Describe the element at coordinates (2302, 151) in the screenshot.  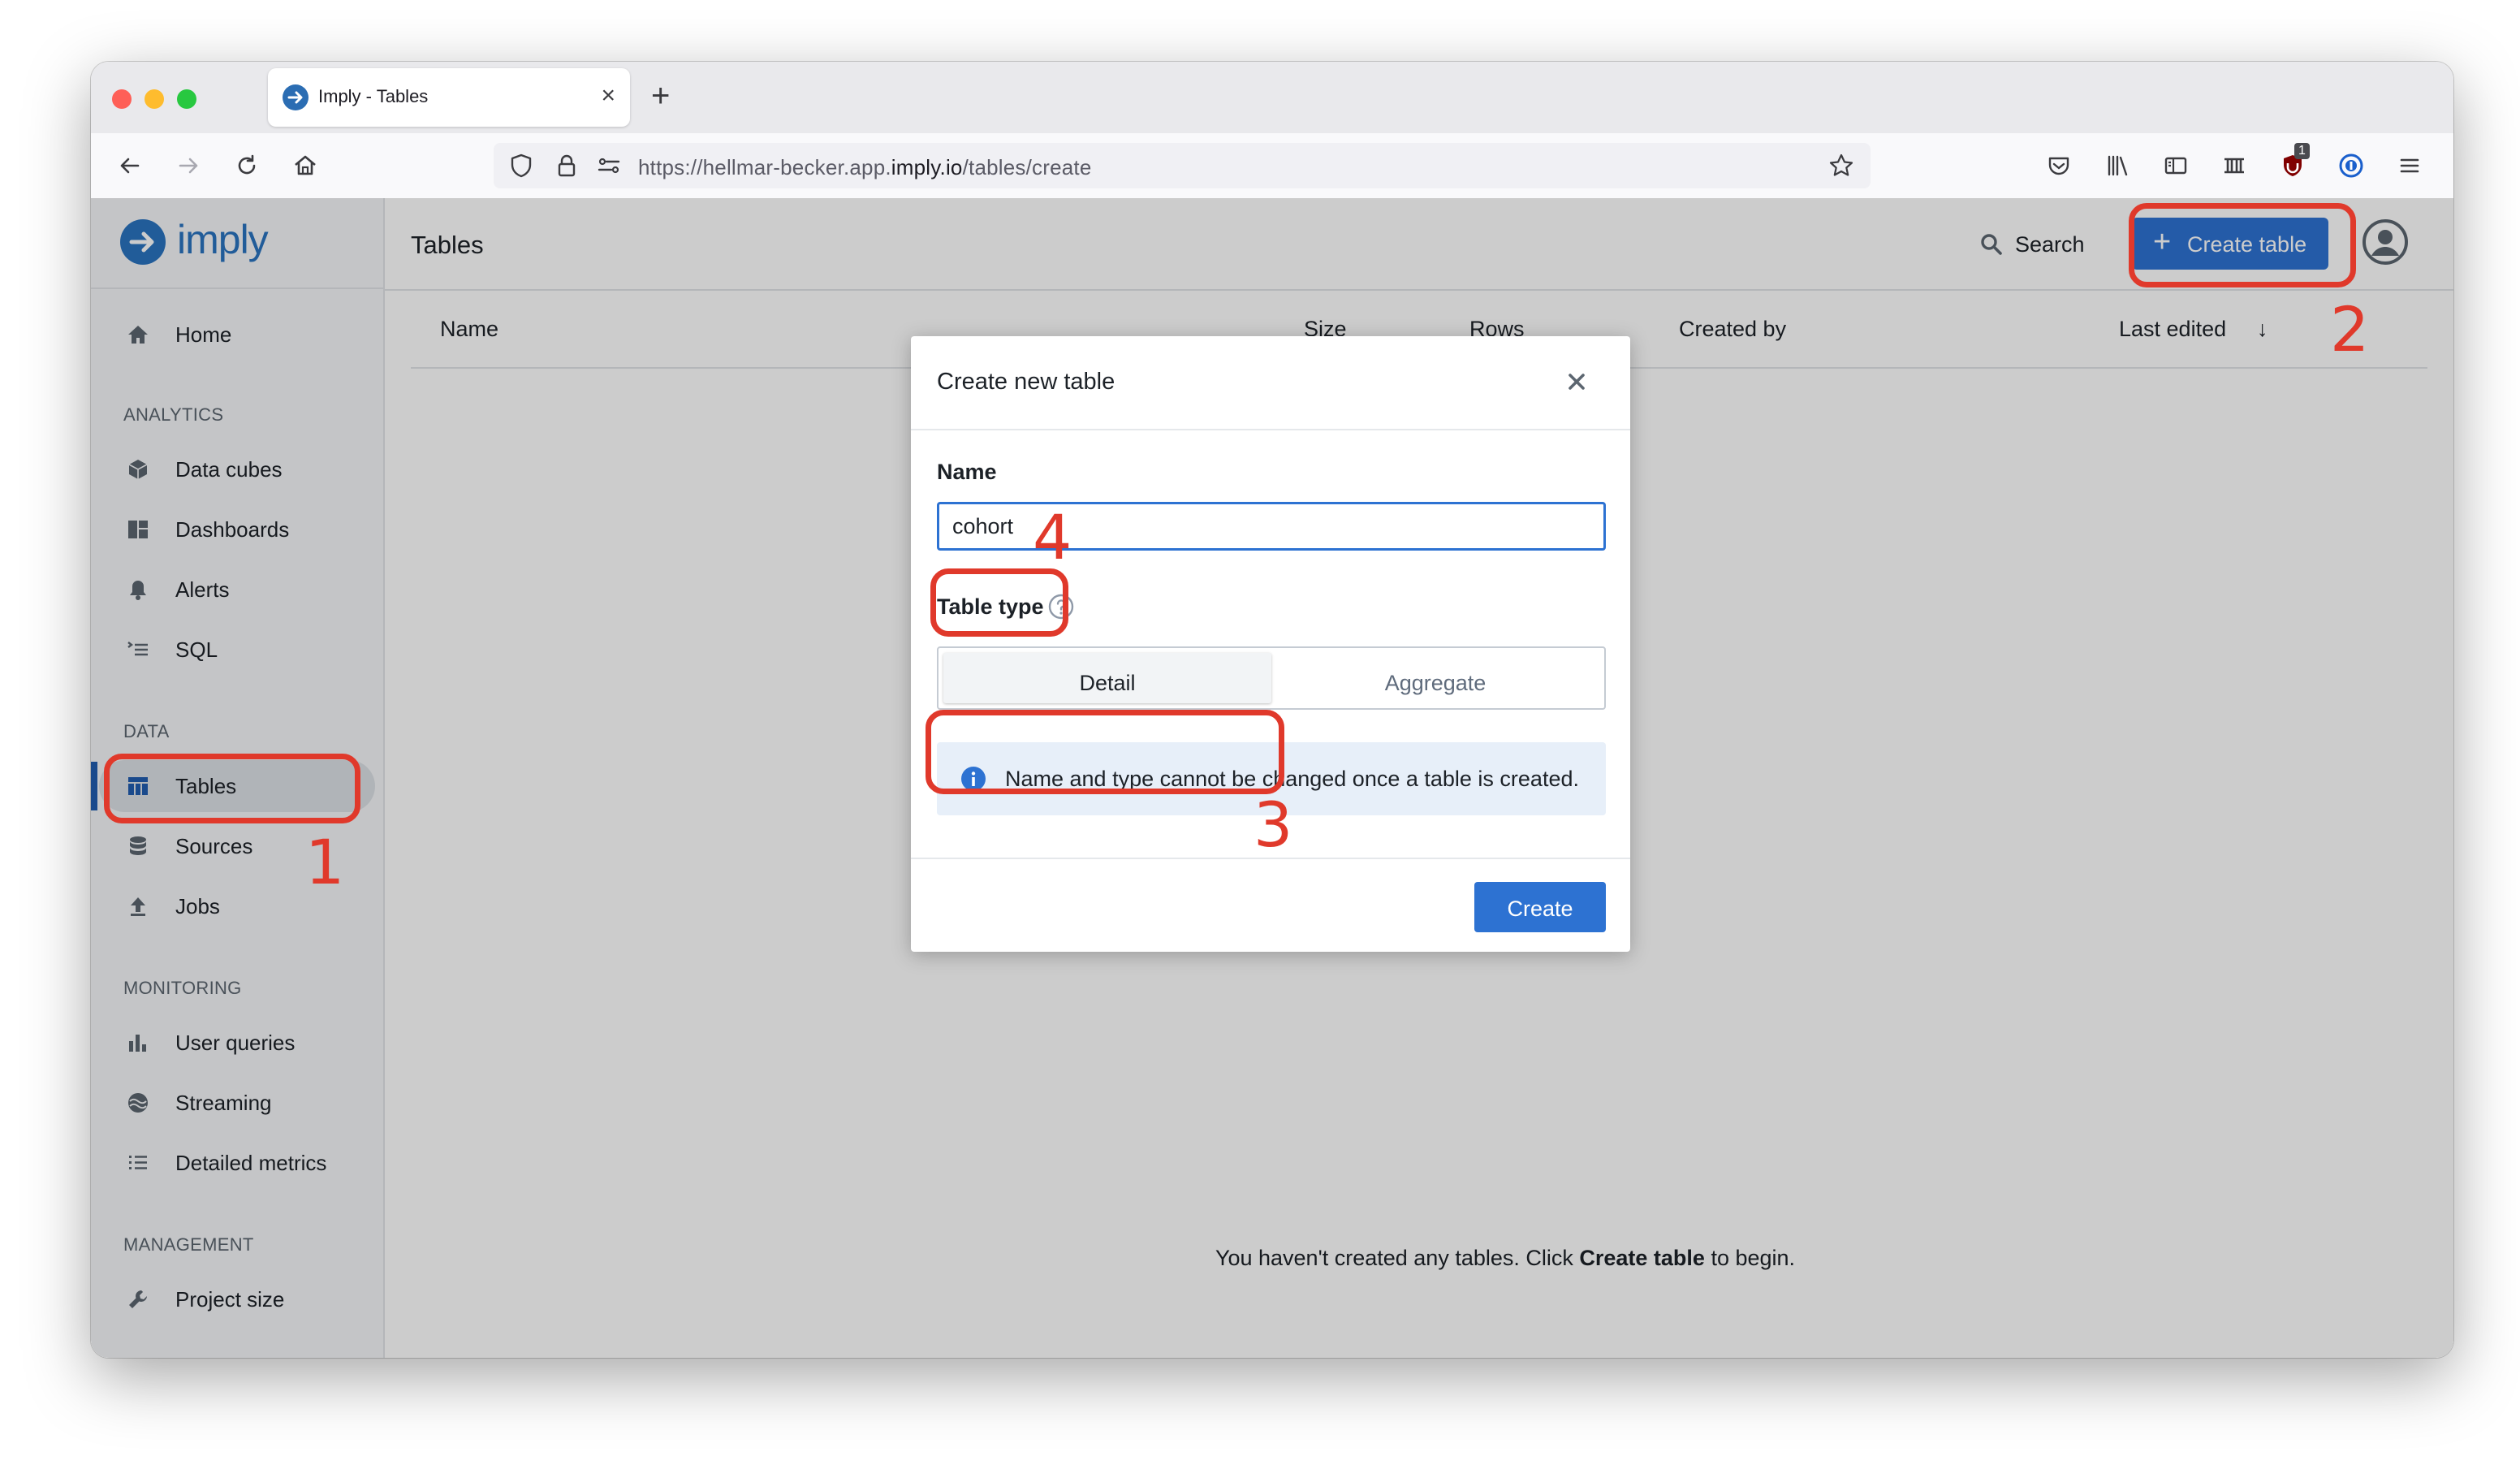
I see `extension-badge: 1` at that location.